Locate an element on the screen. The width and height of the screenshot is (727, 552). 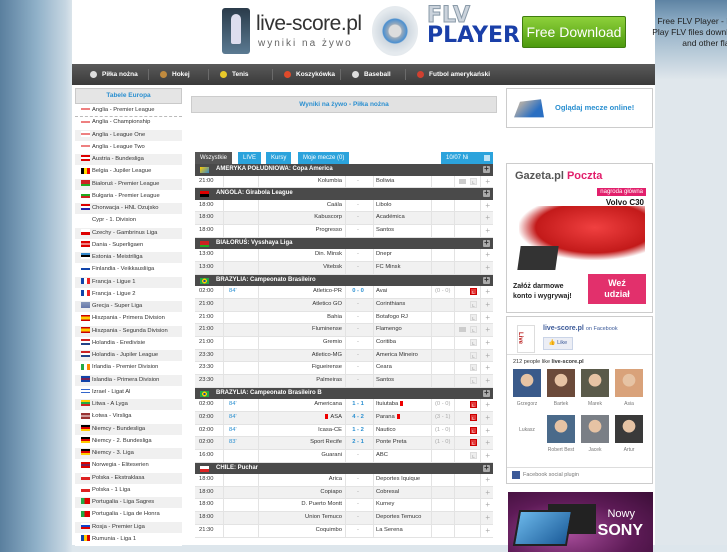
match-row: 21:00 Atletico GO - Corinthians L + is located at coordinates (344, 305).